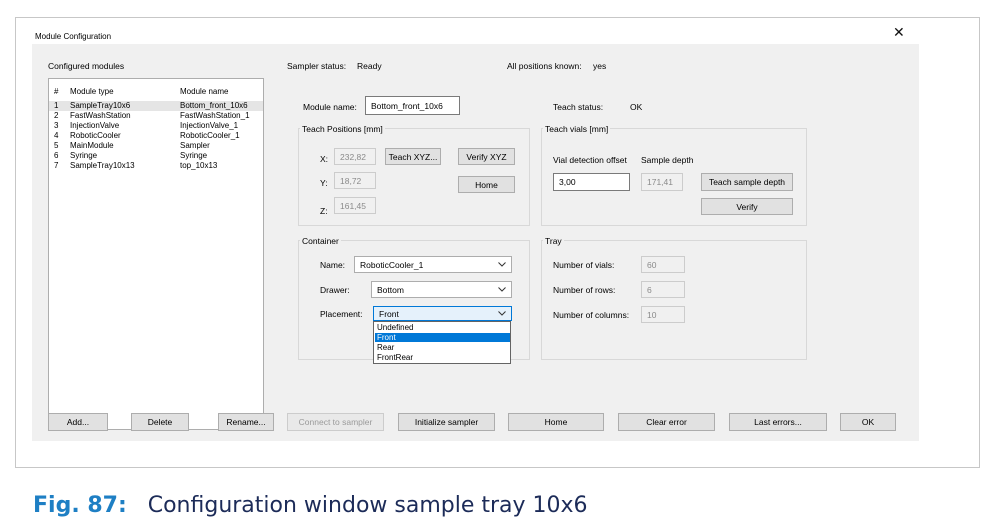  I want to click on placement-option-front: Front, so click(442, 337).